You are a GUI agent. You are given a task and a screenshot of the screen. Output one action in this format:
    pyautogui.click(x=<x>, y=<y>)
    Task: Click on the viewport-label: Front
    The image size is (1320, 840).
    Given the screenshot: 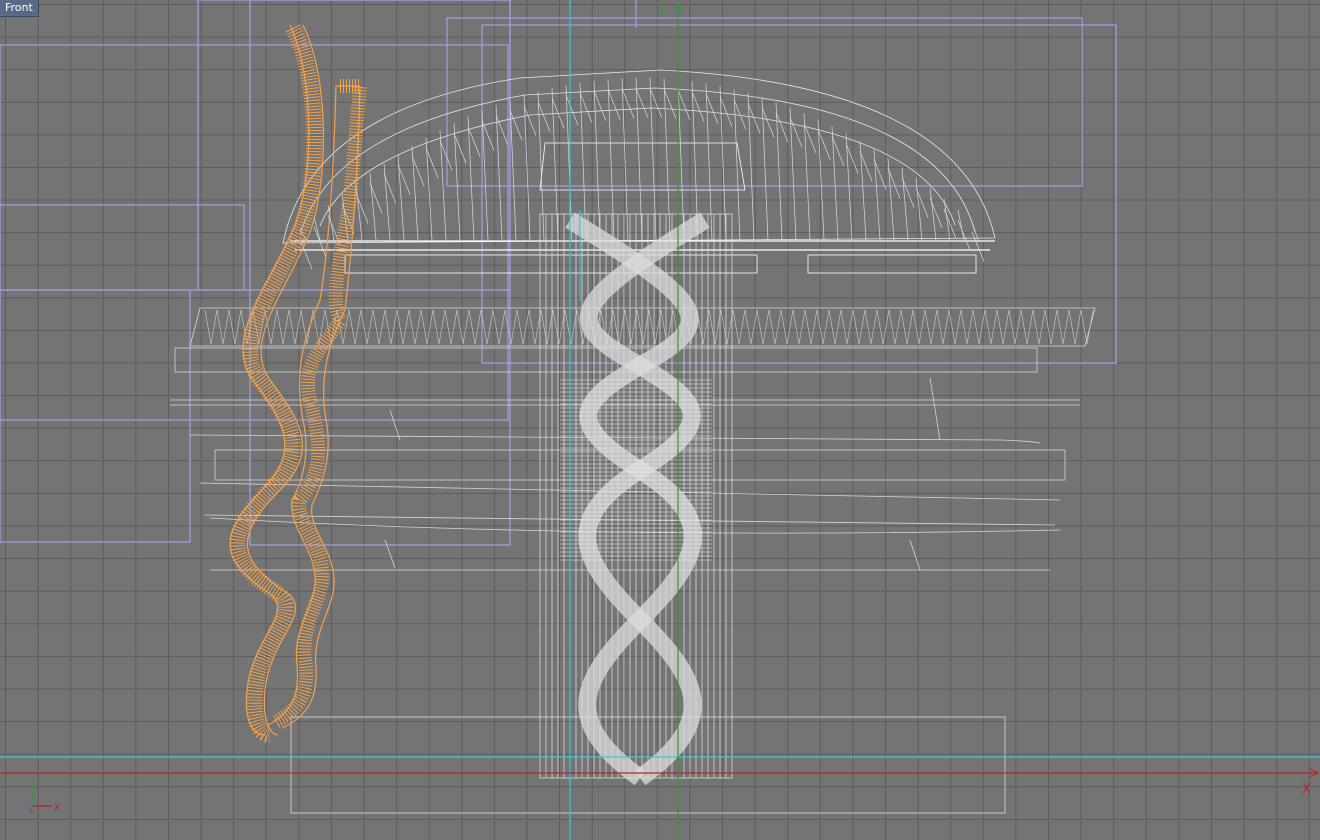 What is the action you would take?
    pyautogui.click(x=19, y=8)
    